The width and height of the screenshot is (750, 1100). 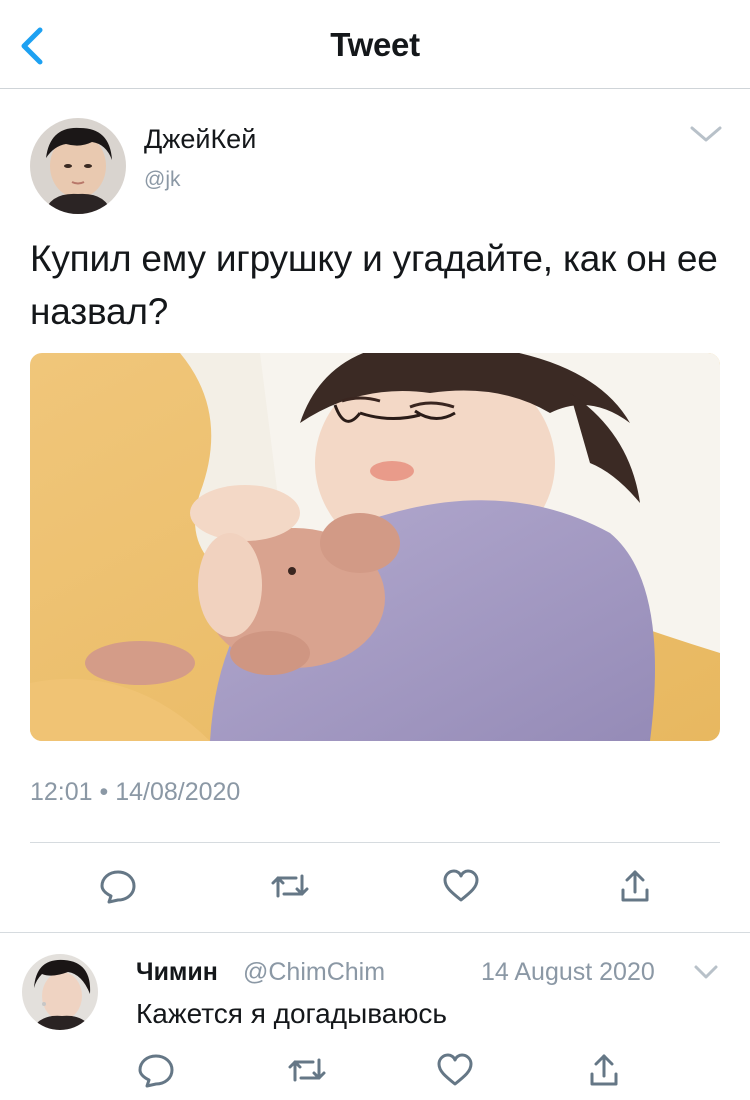 I want to click on reply-date: 14 August 2020, so click(x=568, y=972).